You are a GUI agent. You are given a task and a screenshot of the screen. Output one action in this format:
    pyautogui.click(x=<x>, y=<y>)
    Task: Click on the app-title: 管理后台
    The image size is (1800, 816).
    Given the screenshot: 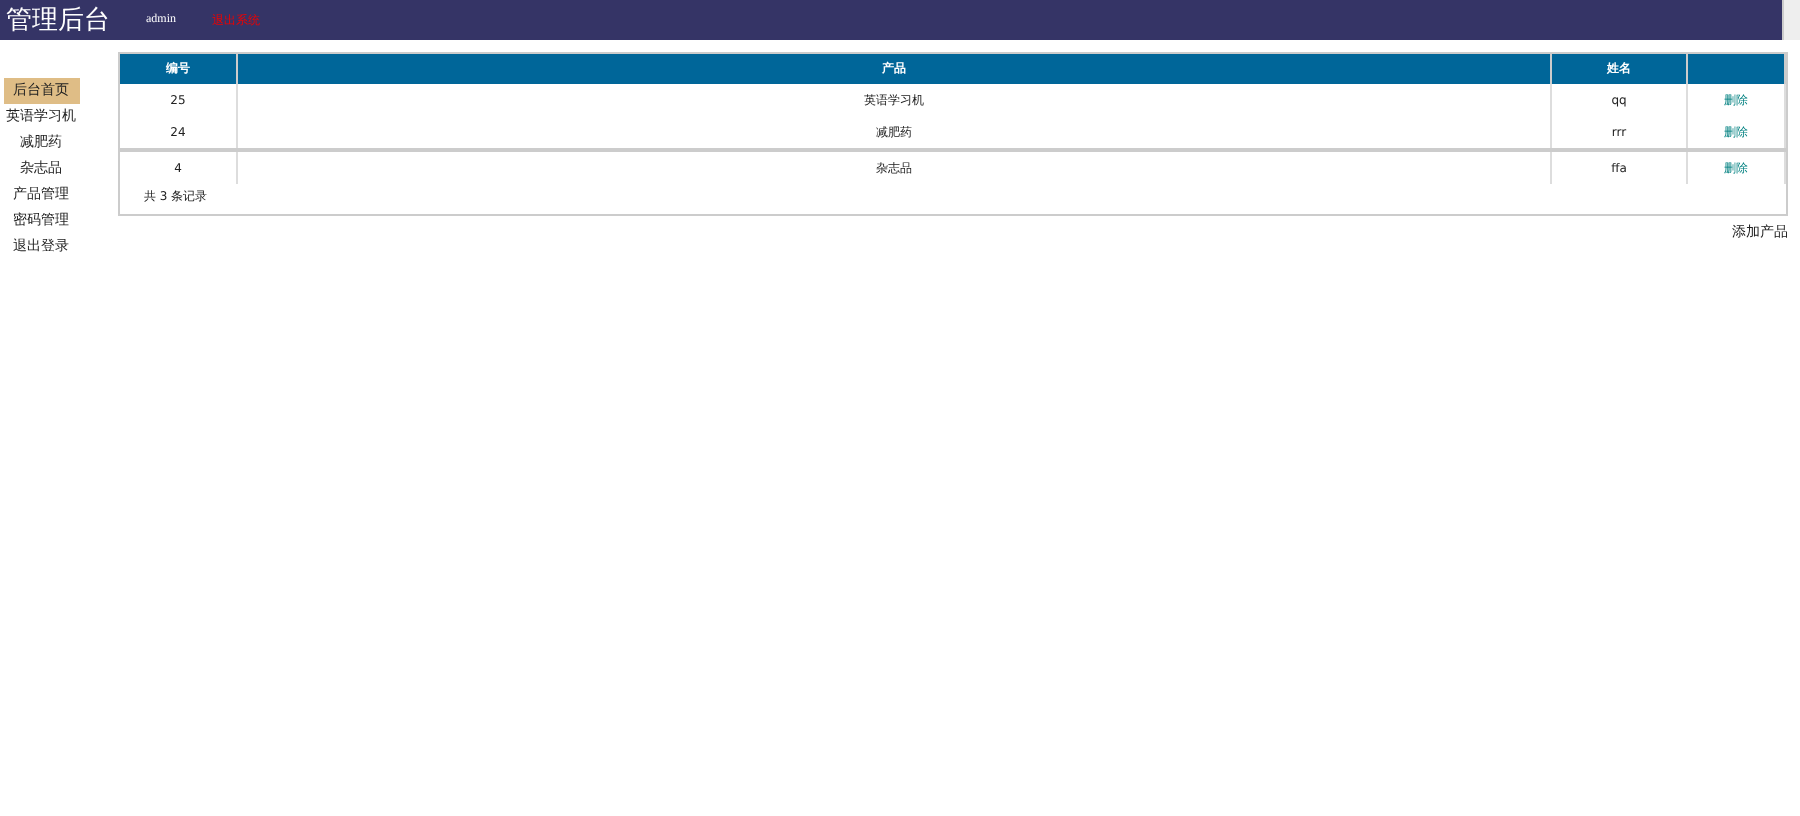 What is the action you would take?
    pyautogui.click(x=58, y=21)
    